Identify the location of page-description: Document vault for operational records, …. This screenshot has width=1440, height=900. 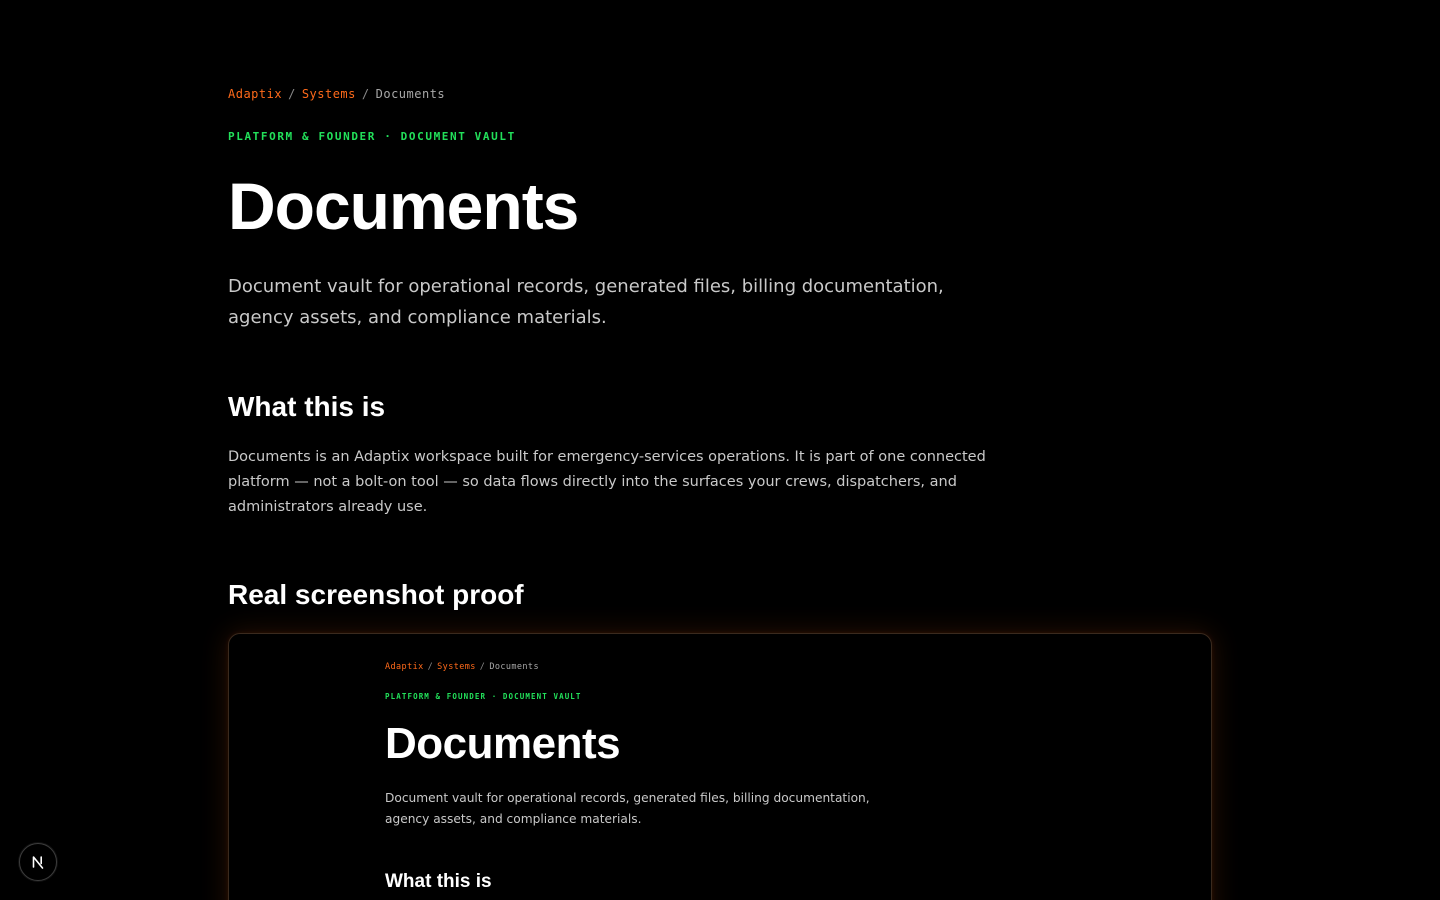
(586, 302).